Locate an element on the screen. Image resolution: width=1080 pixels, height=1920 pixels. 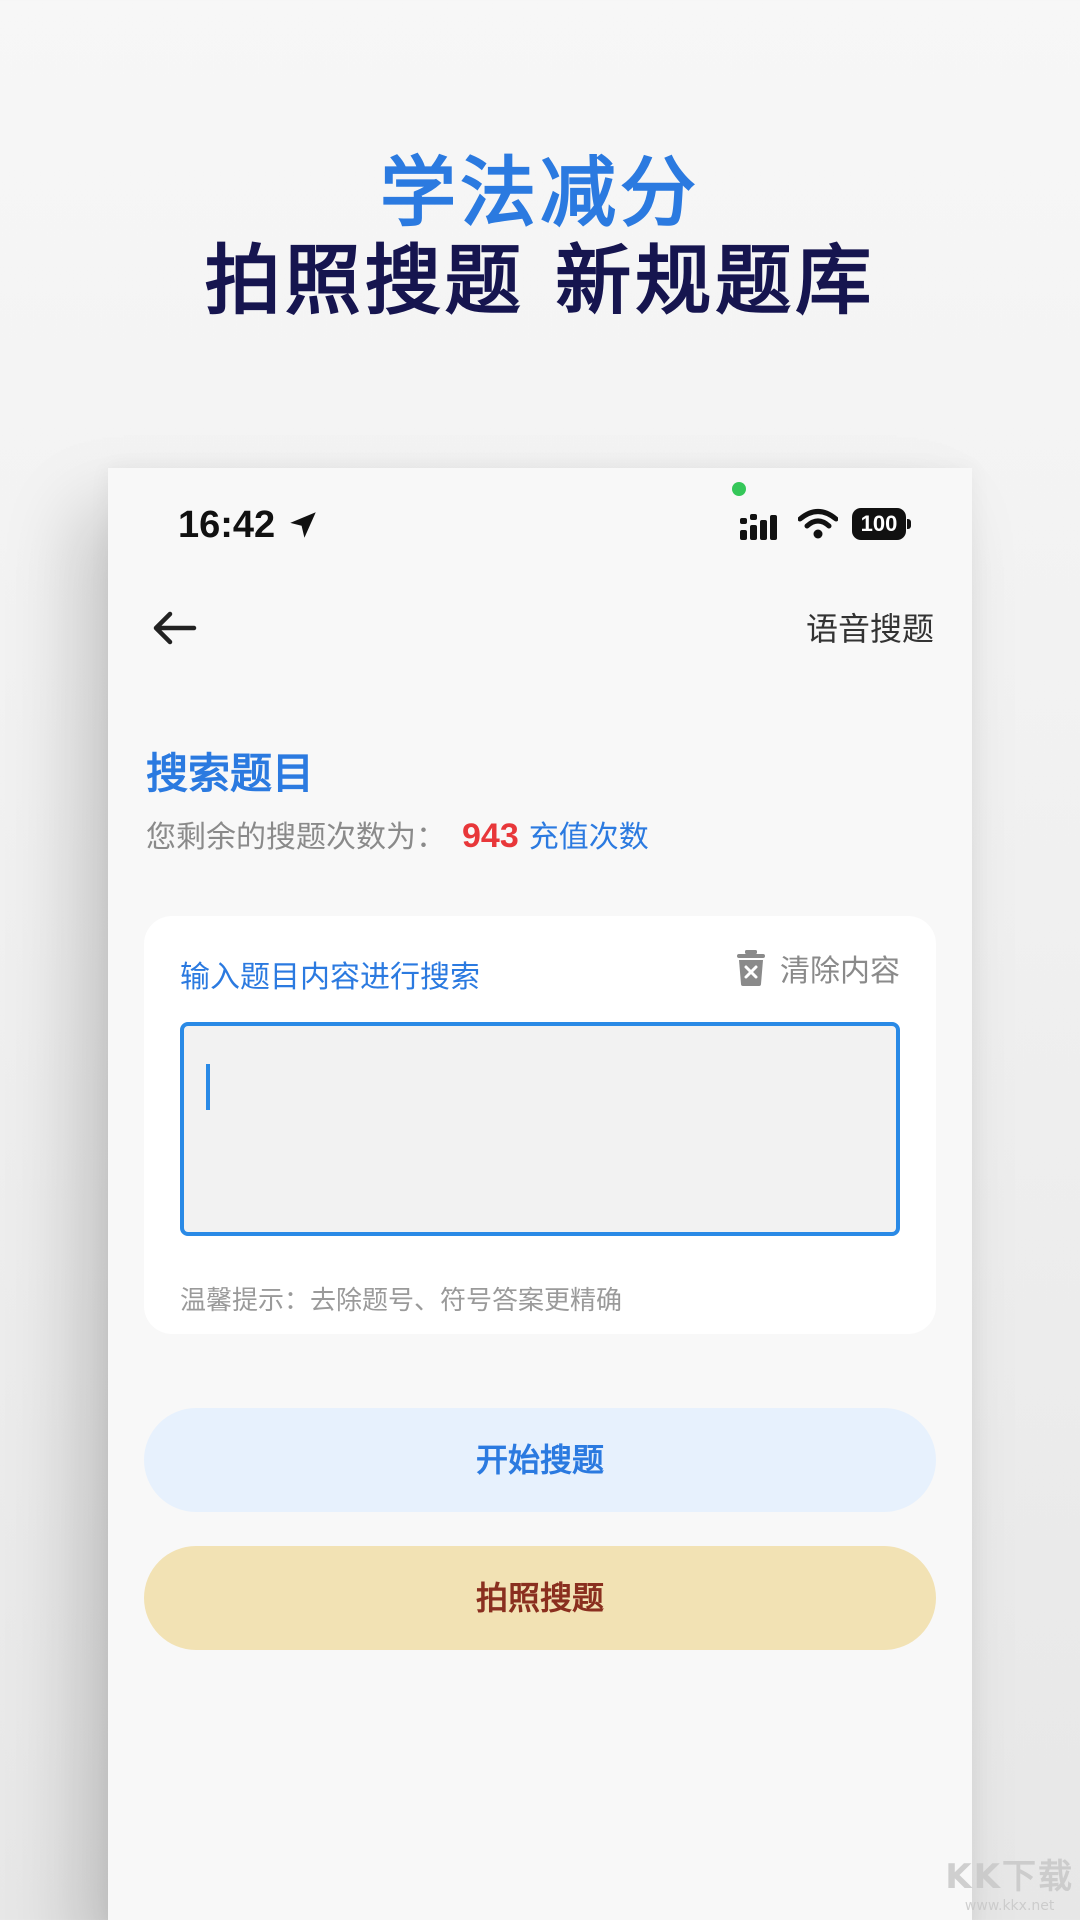
search-input-box is located at coordinates (540, 1129).